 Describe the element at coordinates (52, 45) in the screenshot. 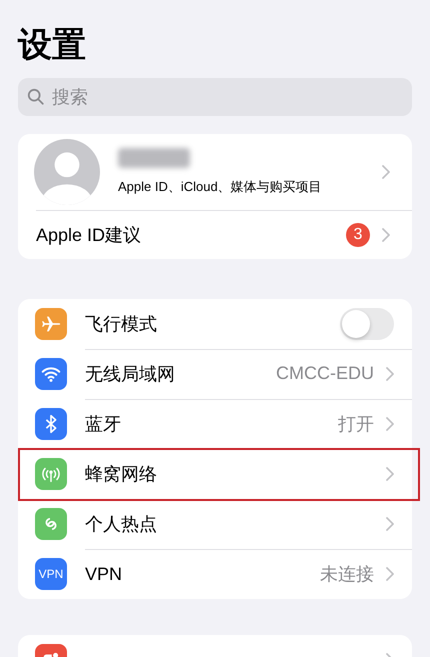

I see `page-title: 设置` at that location.